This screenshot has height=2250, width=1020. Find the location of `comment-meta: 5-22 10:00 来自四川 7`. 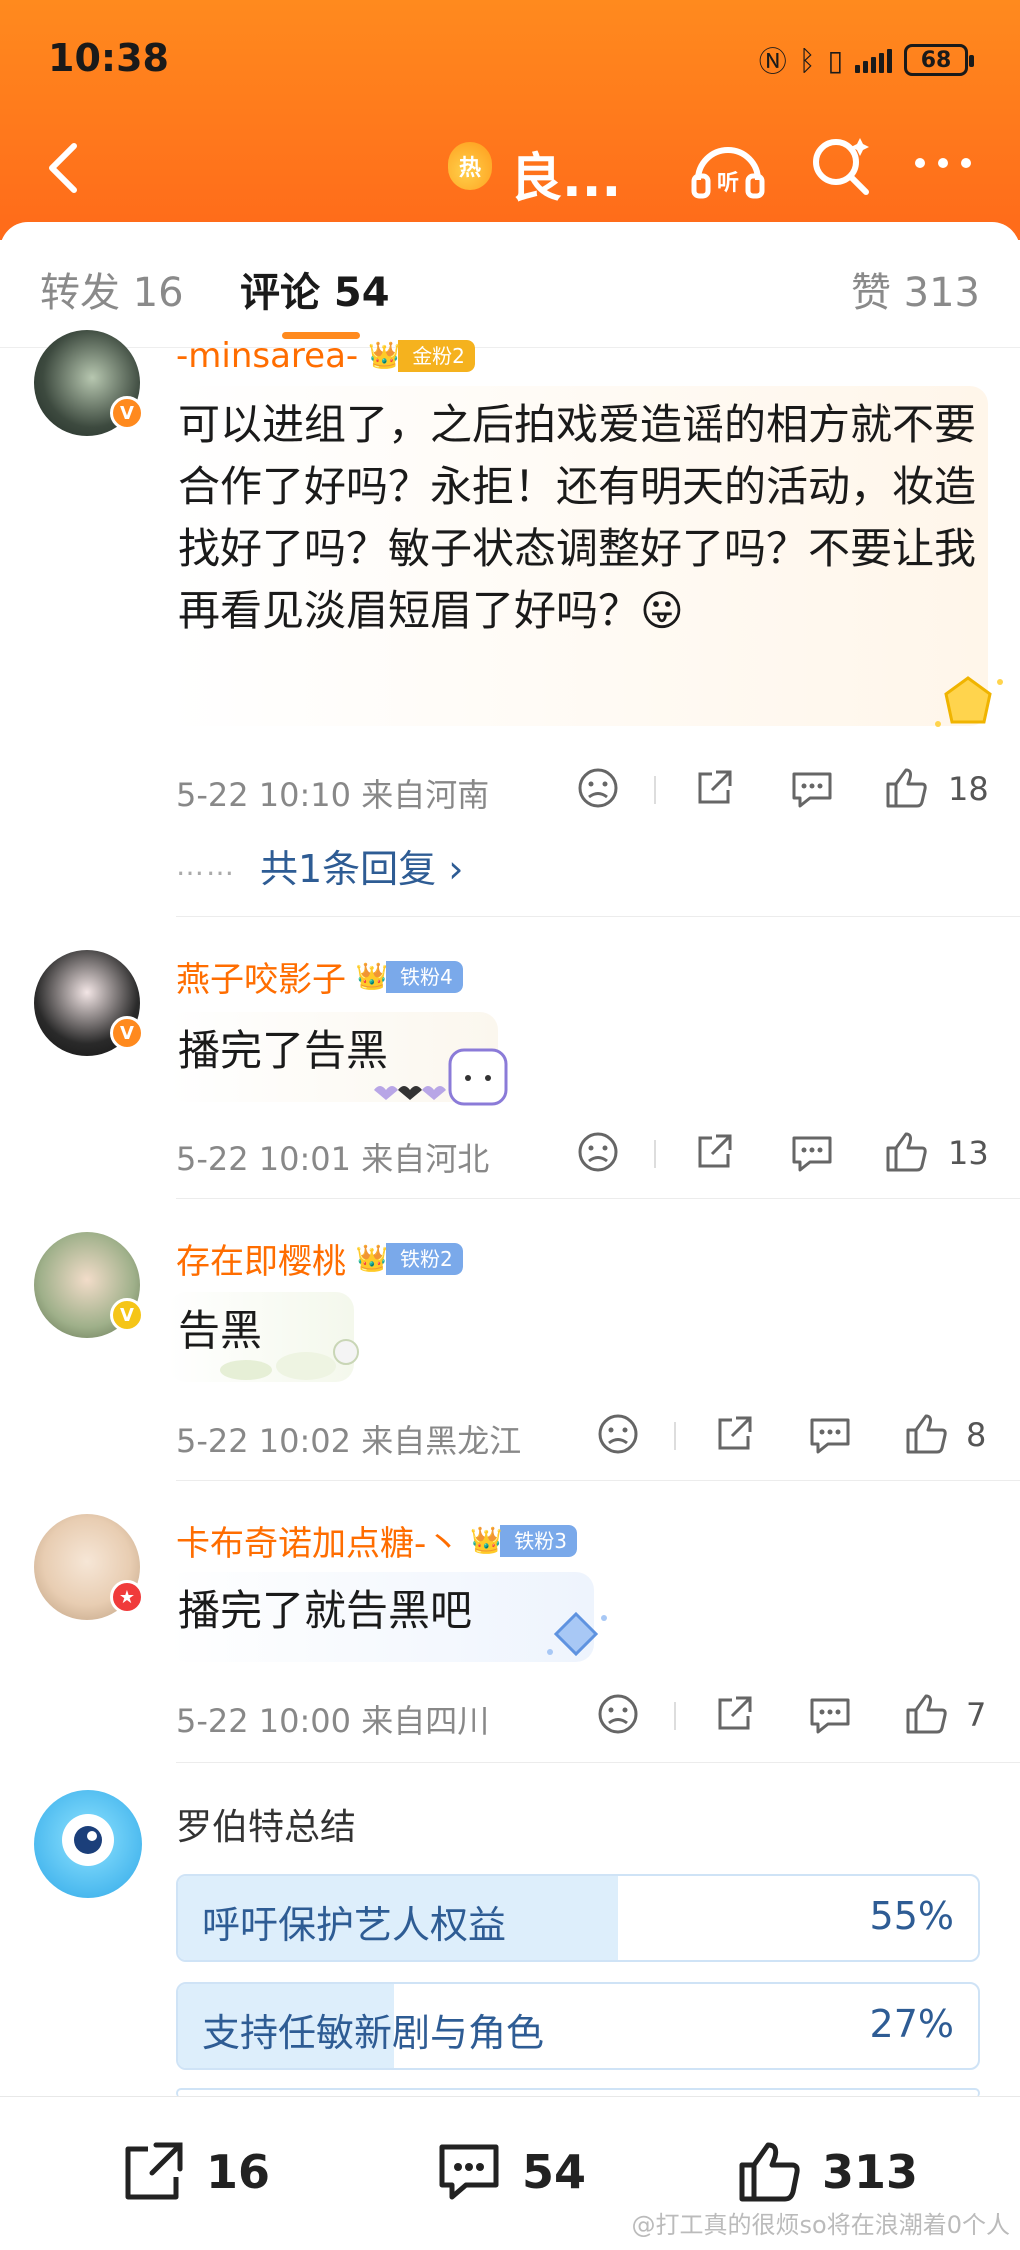

comment-meta: 5-22 10:00 来自四川 7 is located at coordinates (586, 1716).